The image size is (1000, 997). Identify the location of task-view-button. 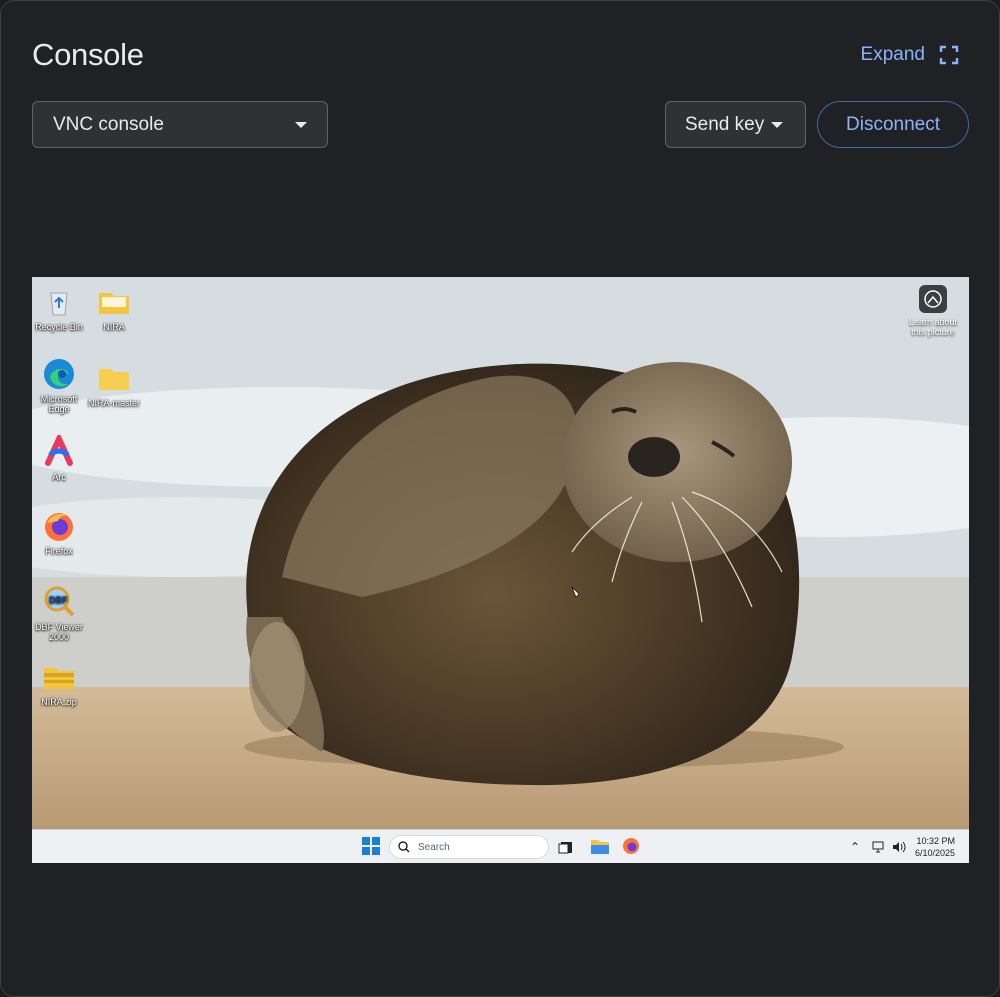
(566, 849).